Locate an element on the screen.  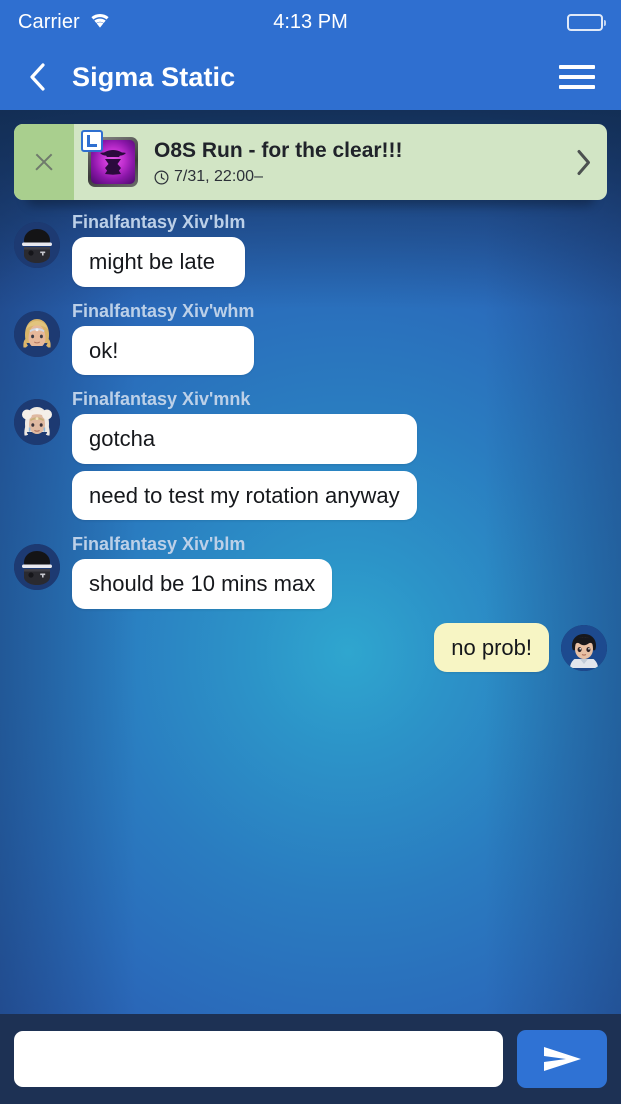
party-leader-badge-icon is located at coordinates (92, 141).